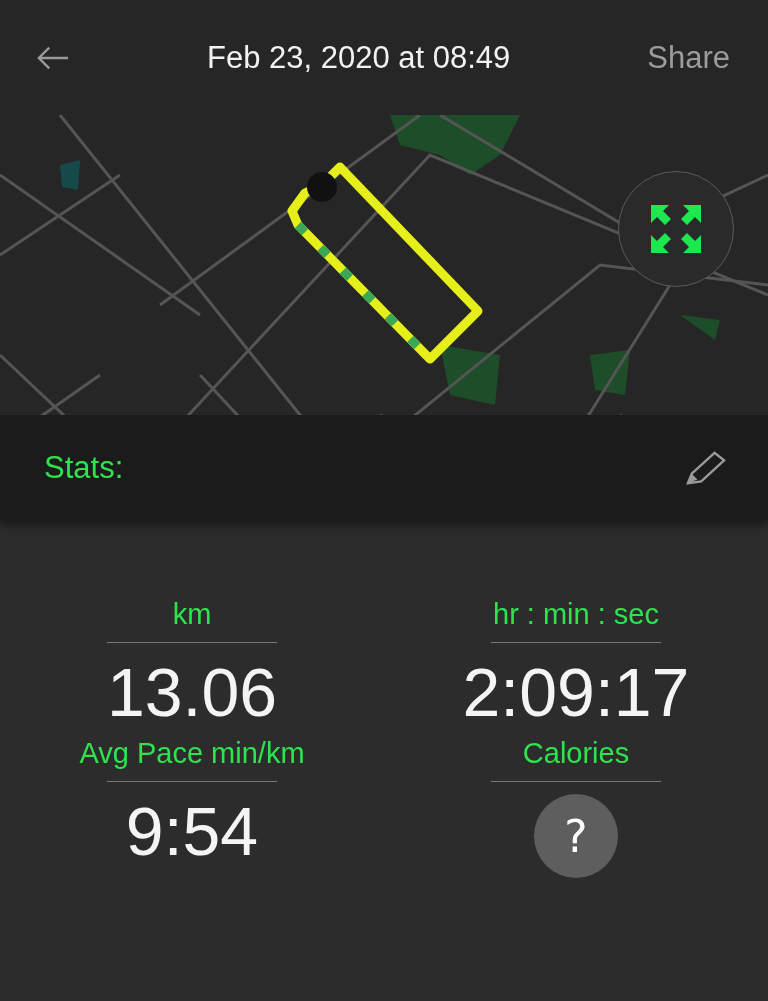 Image resolution: width=768 pixels, height=1001 pixels. What do you see at coordinates (576, 836) in the screenshot?
I see `unknown-value-badge: ?` at bounding box center [576, 836].